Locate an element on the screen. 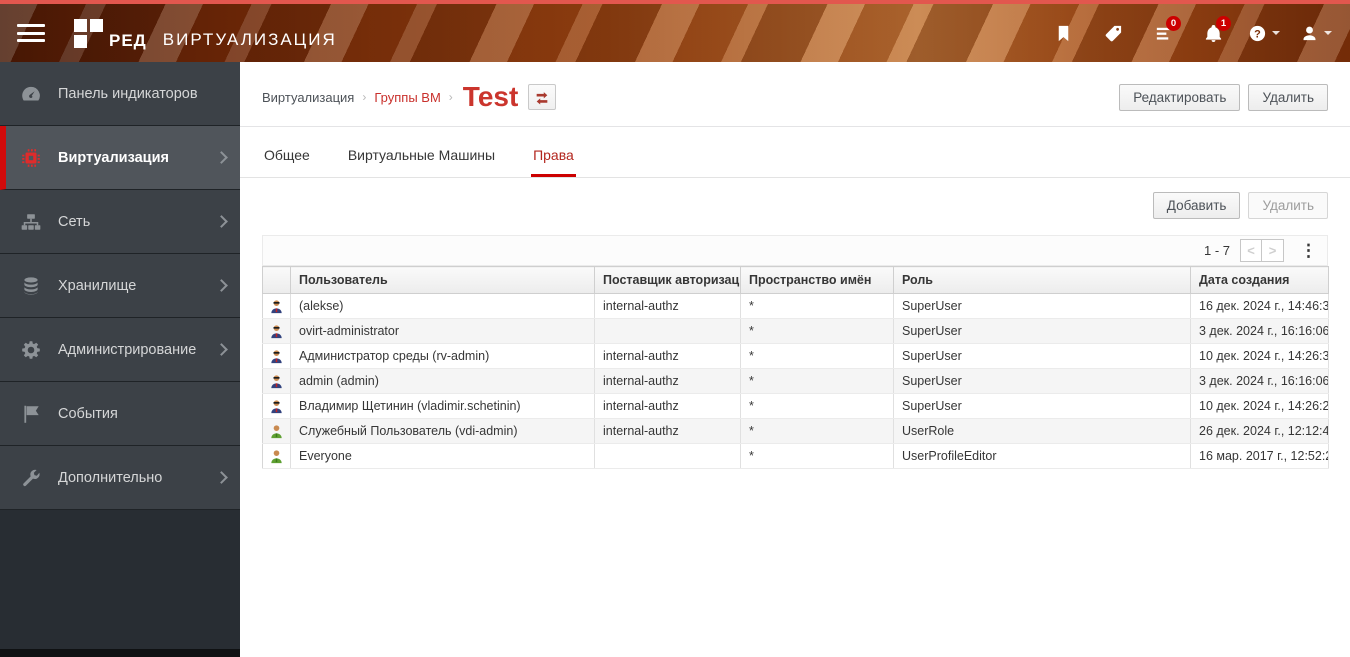 This screenshot has height=657, width=1350. header-actions: Редактировать Удалить is located at coordinates (1223, 97).